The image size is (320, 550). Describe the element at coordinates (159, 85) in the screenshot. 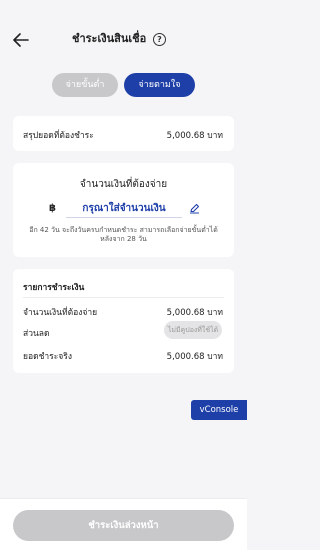

I see `segment-custom-payment: จ่ายตามใจ` at that location.